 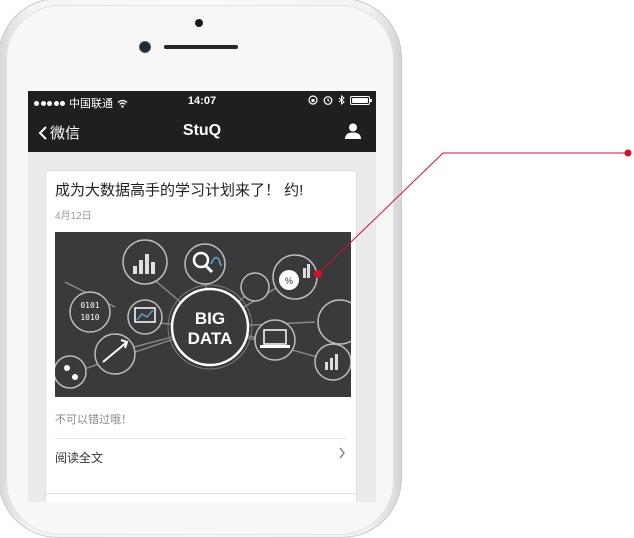 What do you see at coordinates (473, 213) in the screenshot?
I see `callout-line` at bounding box center [473, 213].